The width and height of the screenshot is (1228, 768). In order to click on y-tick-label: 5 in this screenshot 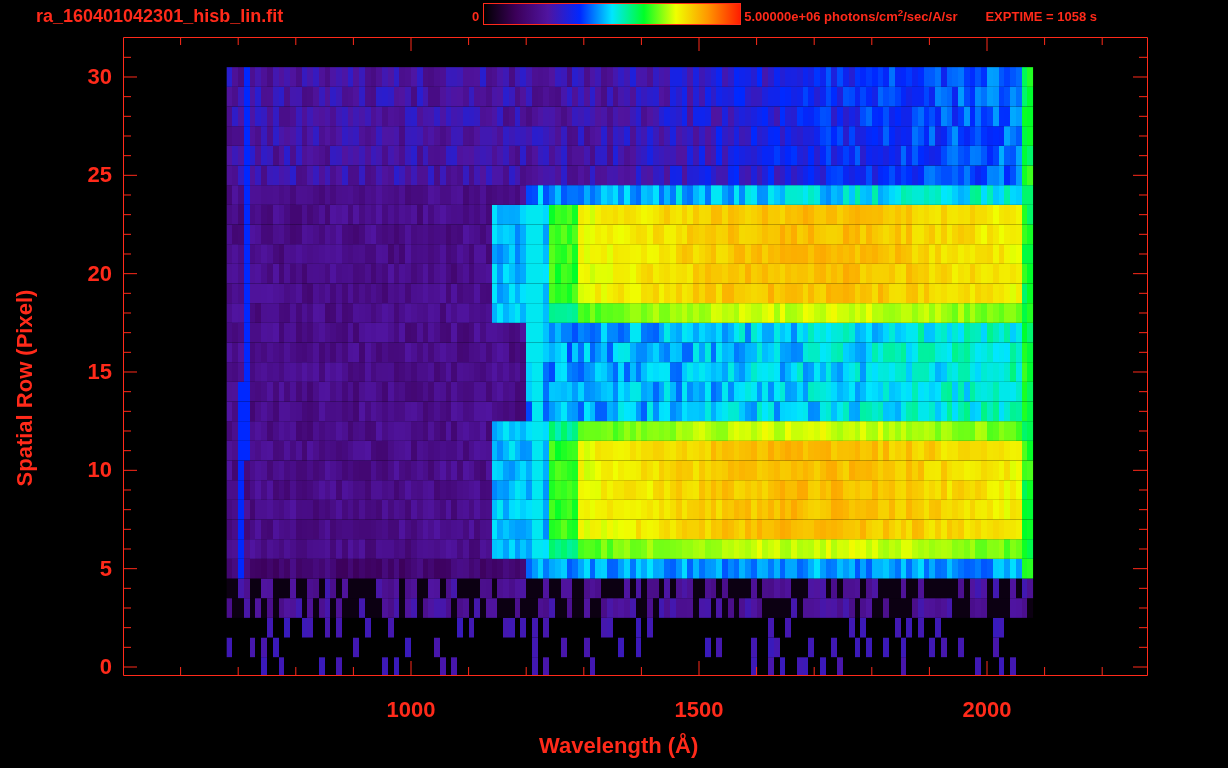, I will do `click(105, 568)`.